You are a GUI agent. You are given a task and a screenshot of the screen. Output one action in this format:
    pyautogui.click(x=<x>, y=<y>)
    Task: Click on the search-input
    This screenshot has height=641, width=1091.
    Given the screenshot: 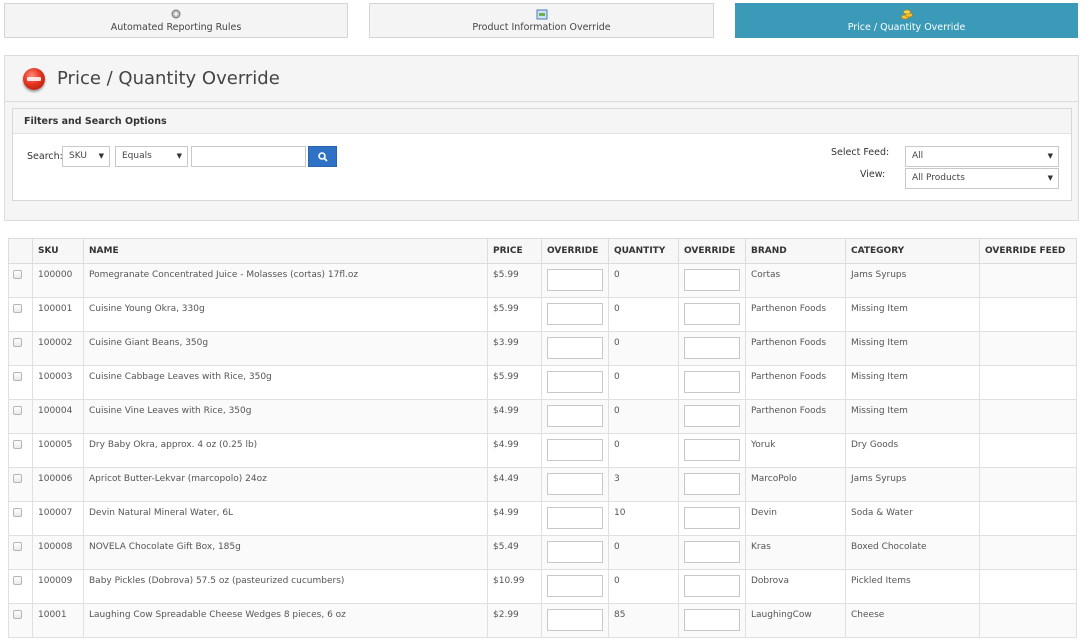 What is the action you would take?
    pyautogui.click(x=248, y=156)
    